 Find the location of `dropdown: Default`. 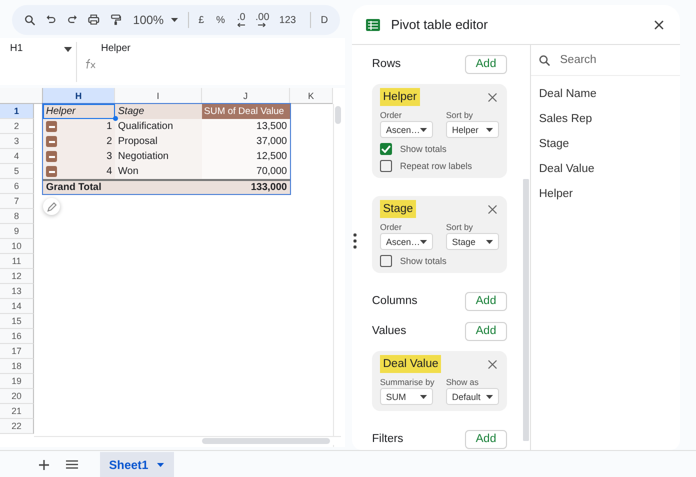

dropdown: Default is located at coordinates (472, 396).